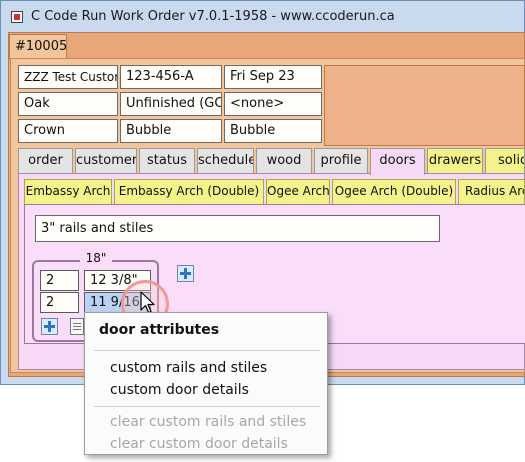  What do you see at coordinates (505, 160) in the screenshot?
I see `tab-solid: solid` at bounding box center [505, 160].